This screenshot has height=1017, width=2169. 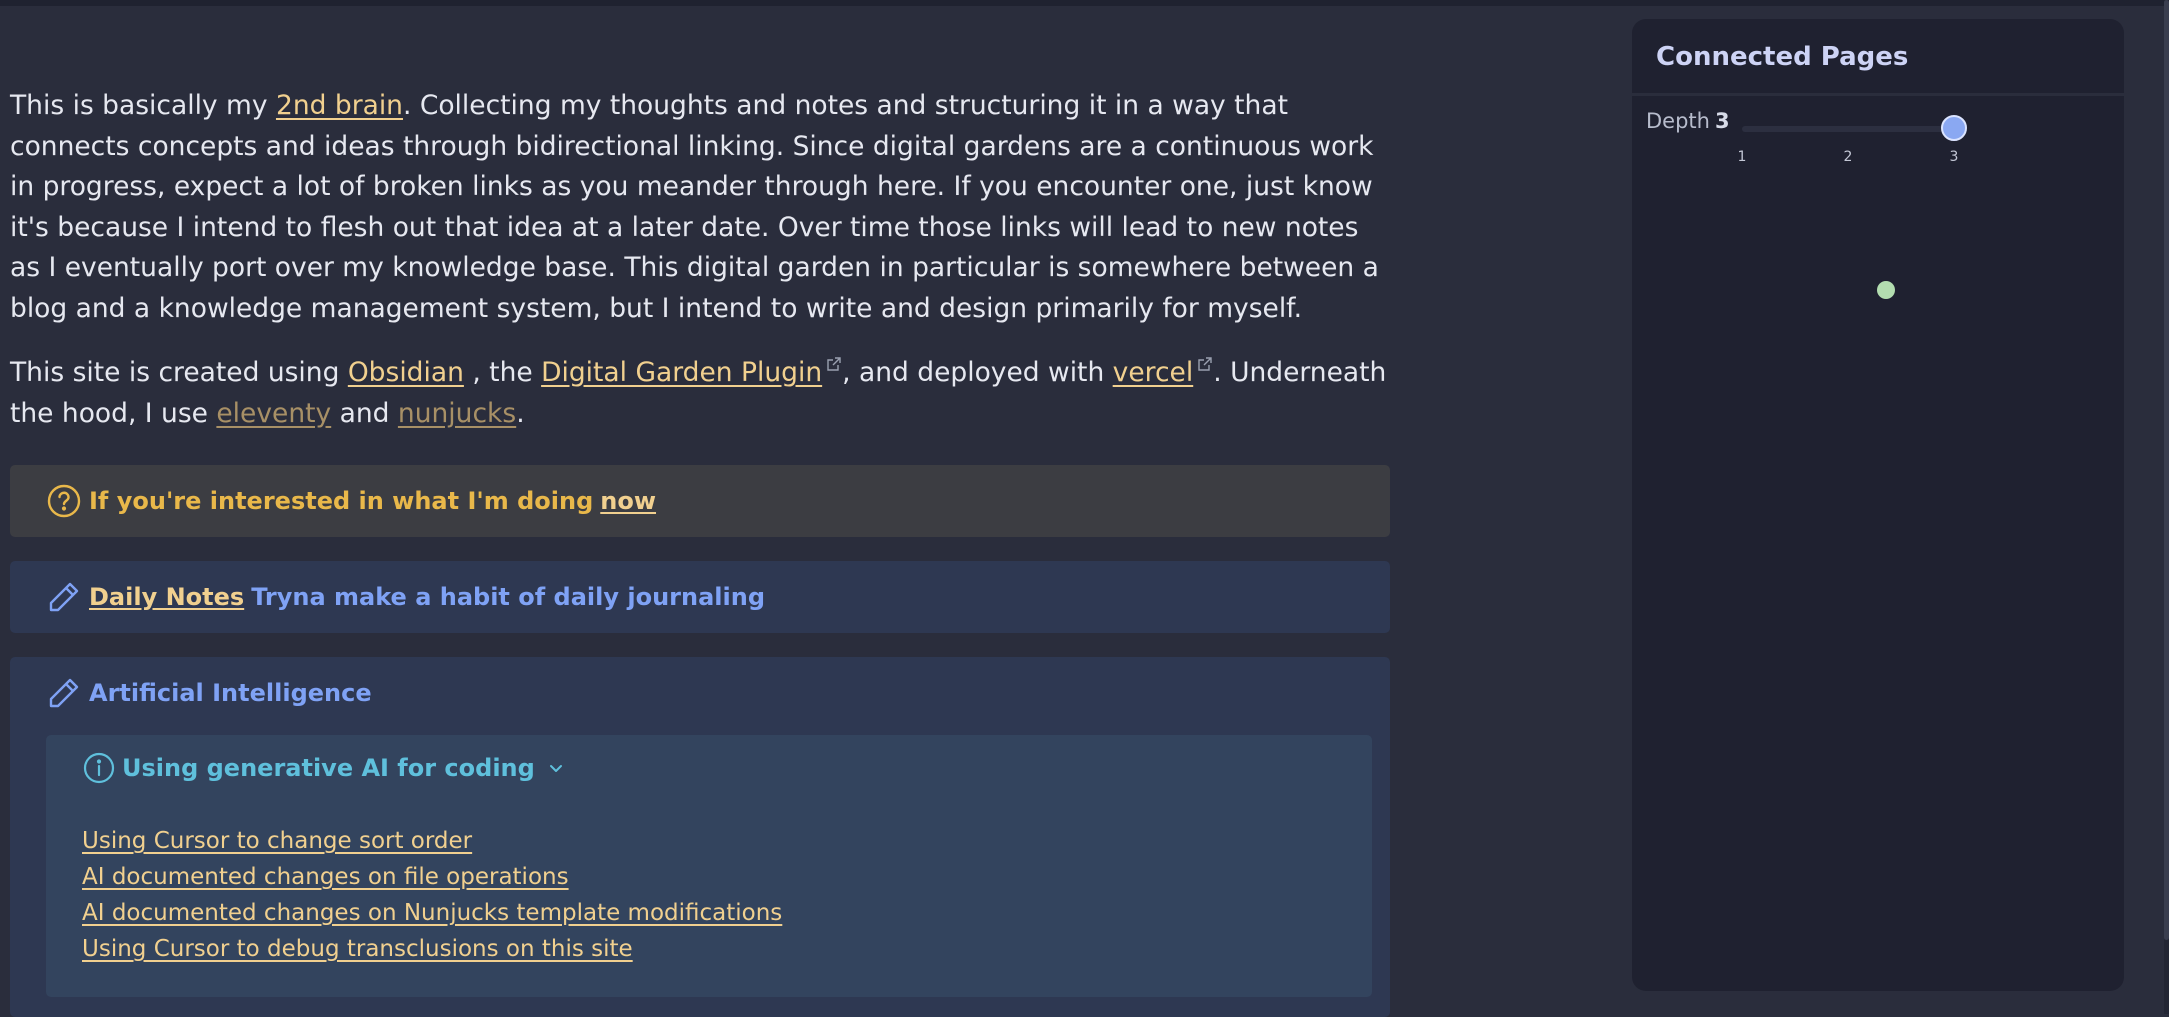 What do you see at coordinates (99, 768) in the screenshot?
I see `info-circle-icon` at bounding box center [99, 768].